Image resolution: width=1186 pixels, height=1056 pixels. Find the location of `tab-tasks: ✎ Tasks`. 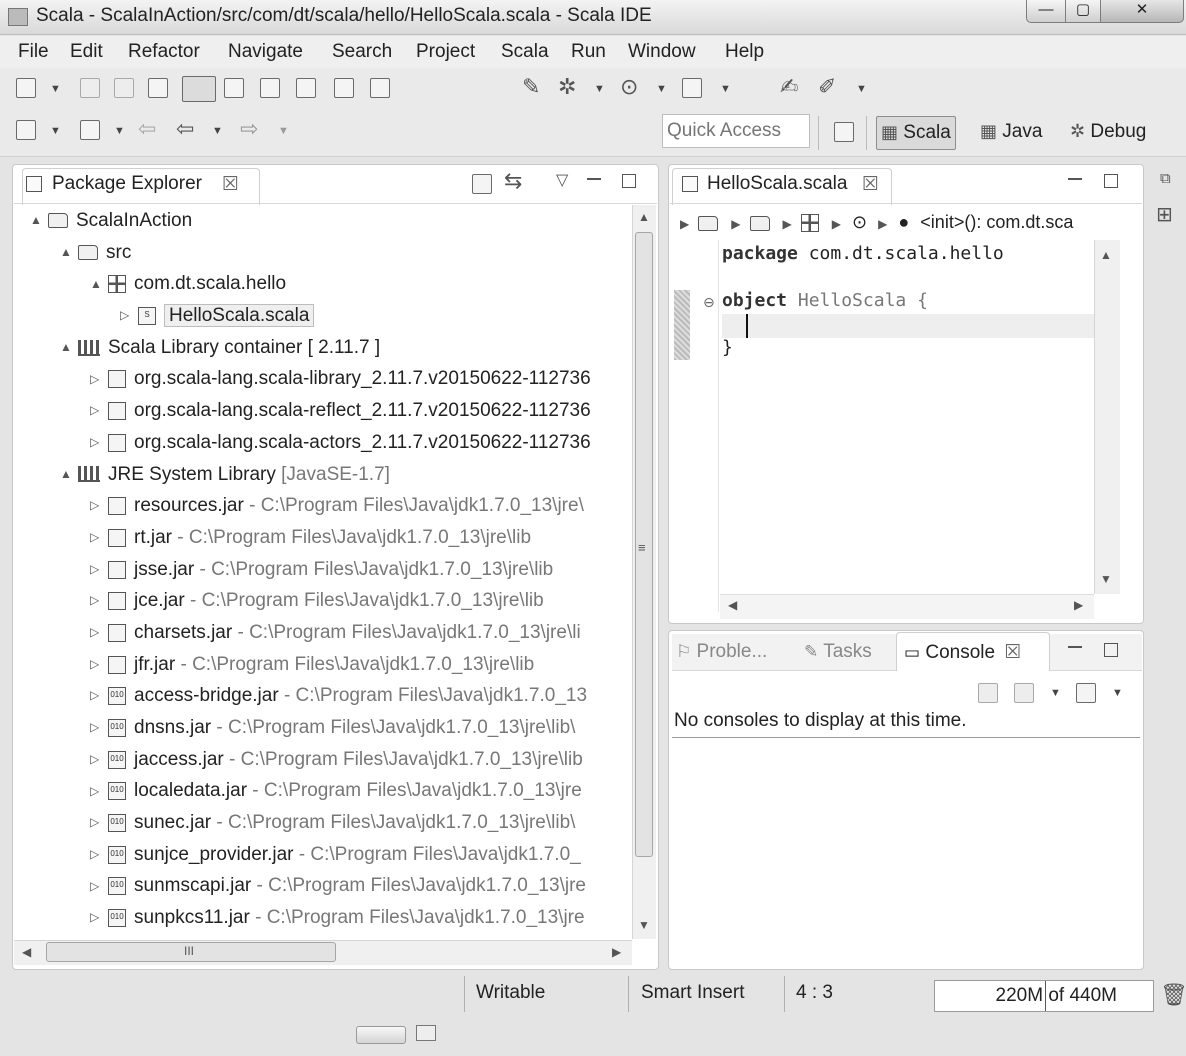

tab-tasks: ✎ Tasks is located at coordinates (838, 652).